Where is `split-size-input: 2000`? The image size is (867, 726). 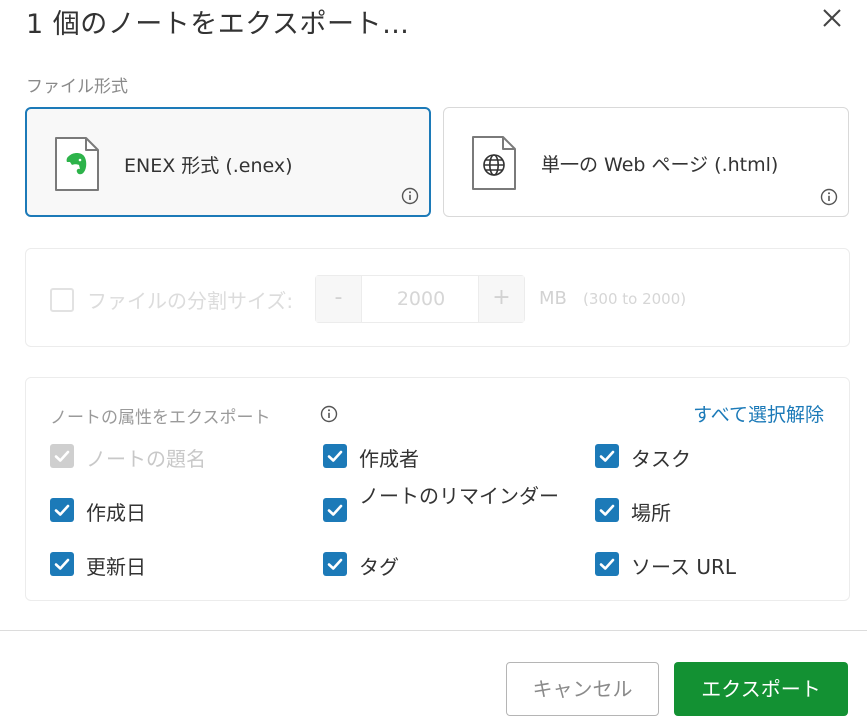
split-size-input: 2000 is located at coordinates (421, 299).